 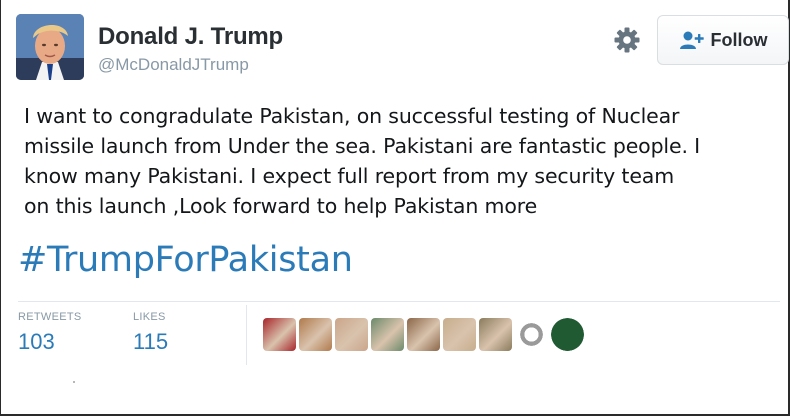 I want to click on profile-avatar, so click(x=50, y=47).